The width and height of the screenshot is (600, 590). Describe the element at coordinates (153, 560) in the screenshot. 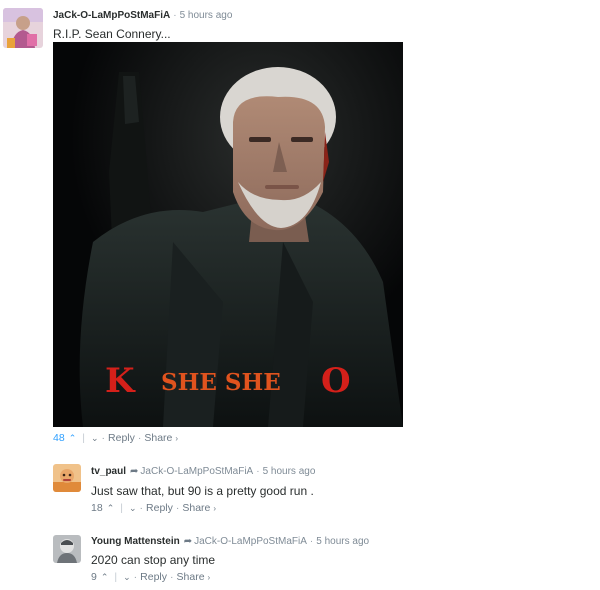

I see `comment-text: 2020 can stop any time` at that location.